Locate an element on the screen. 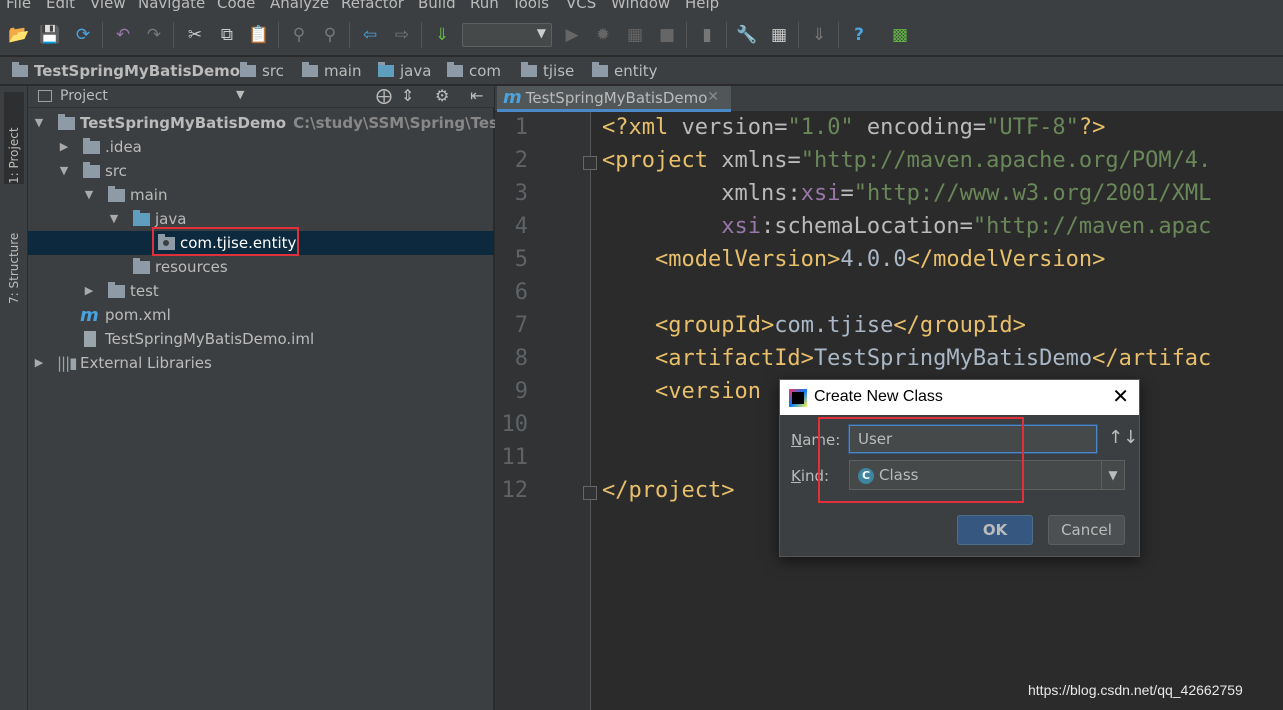  cancel-button: Cancel is located at coordinates (1086, 530).